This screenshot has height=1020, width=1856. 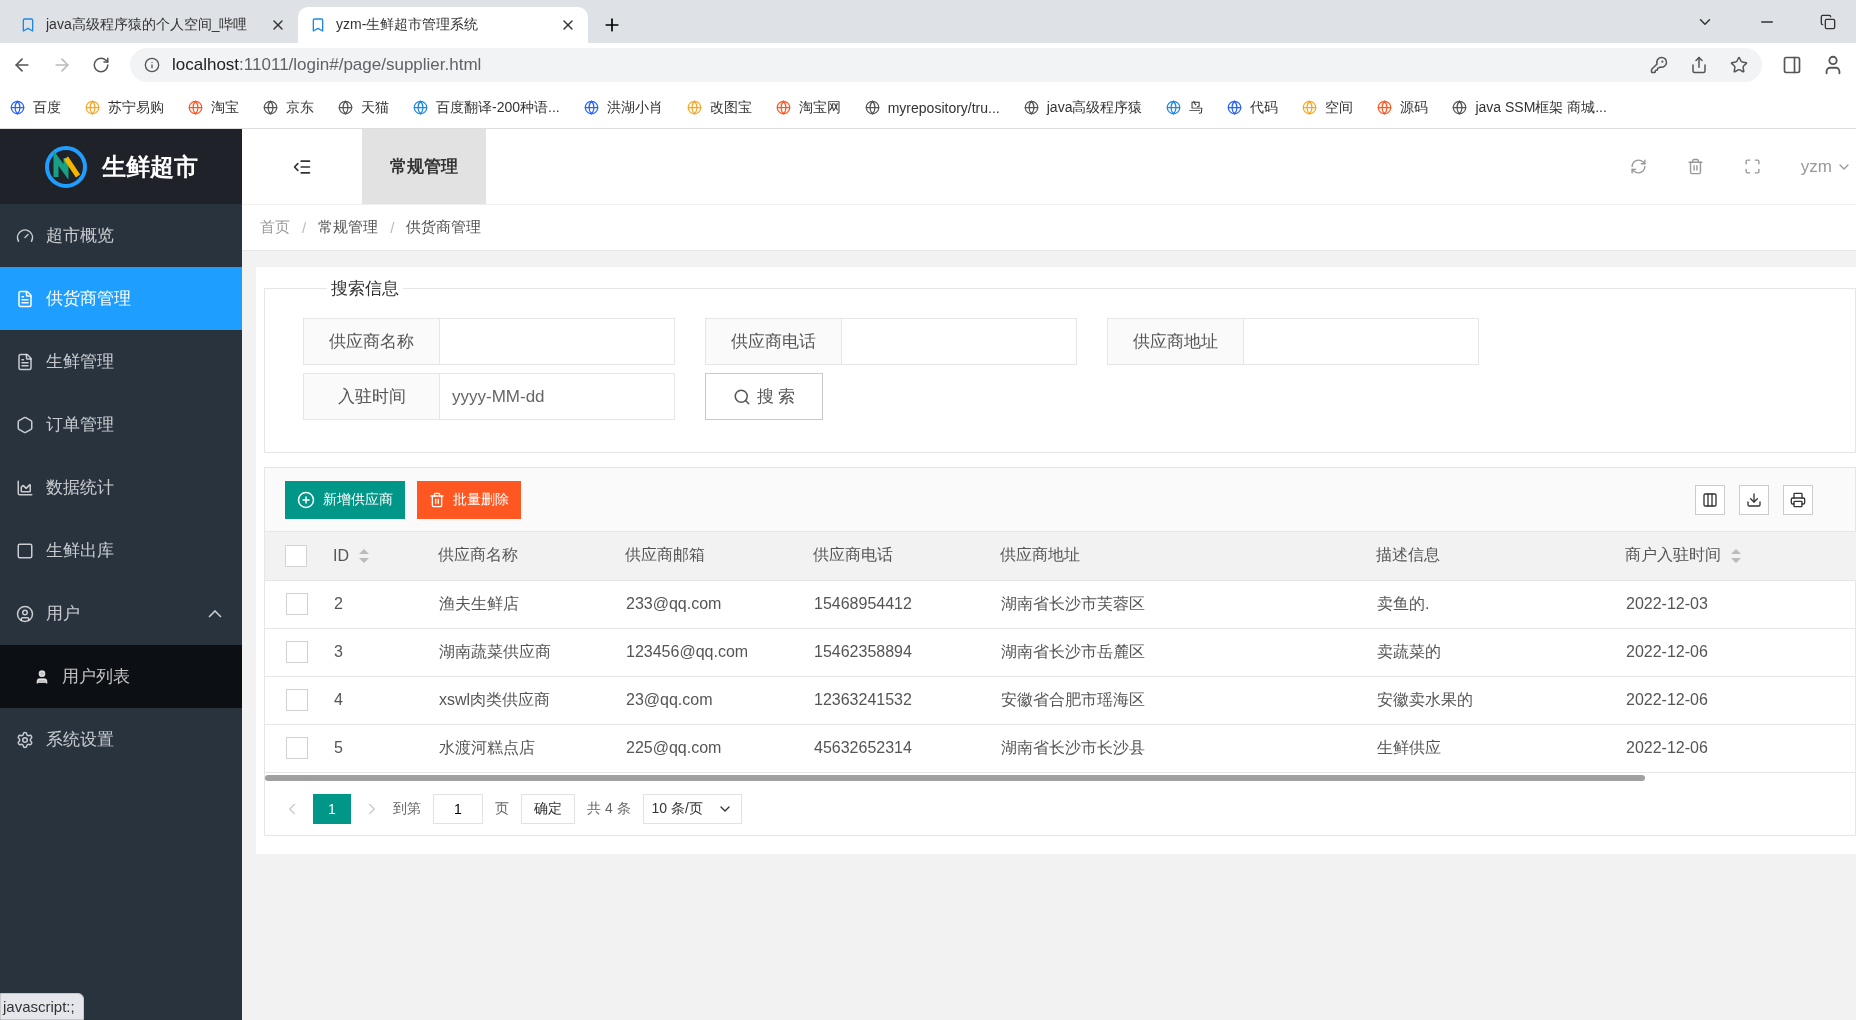 What do you see at coordinates (25, 613) in the screenshot?
I see `user-circle-icon` at bounding box center [25, 613].